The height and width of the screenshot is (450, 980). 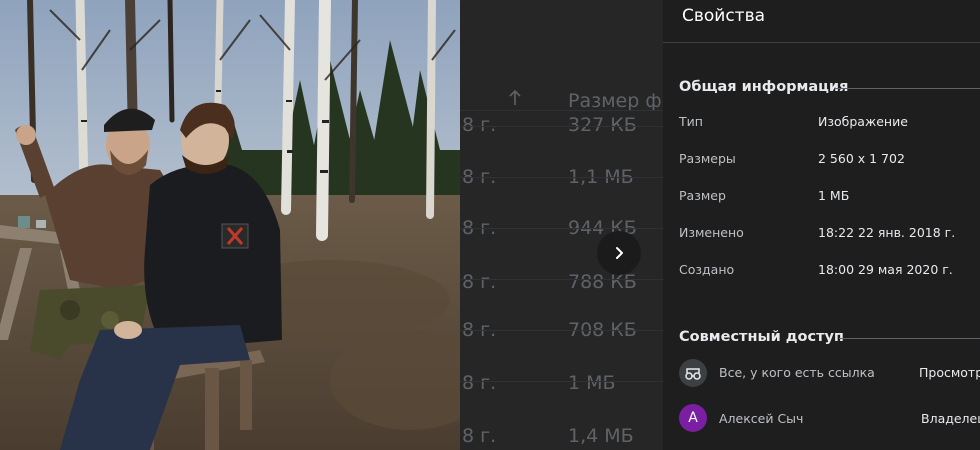 What do you see at coordinates (949, 372) in the screenshot?
I see `share-entry-role: Просмотр` at bounding box center [949, 372].